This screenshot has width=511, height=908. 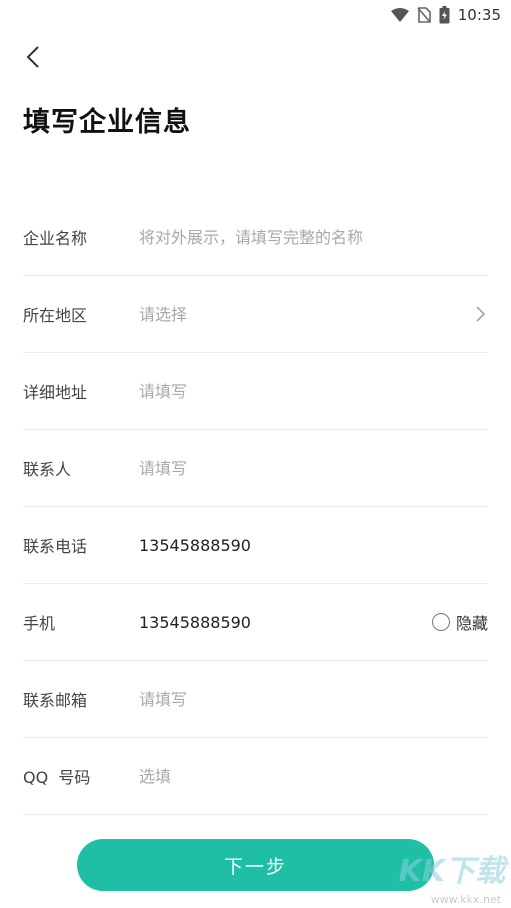 I want to click on contact-row: 联系人, so click(x=255, y=468).